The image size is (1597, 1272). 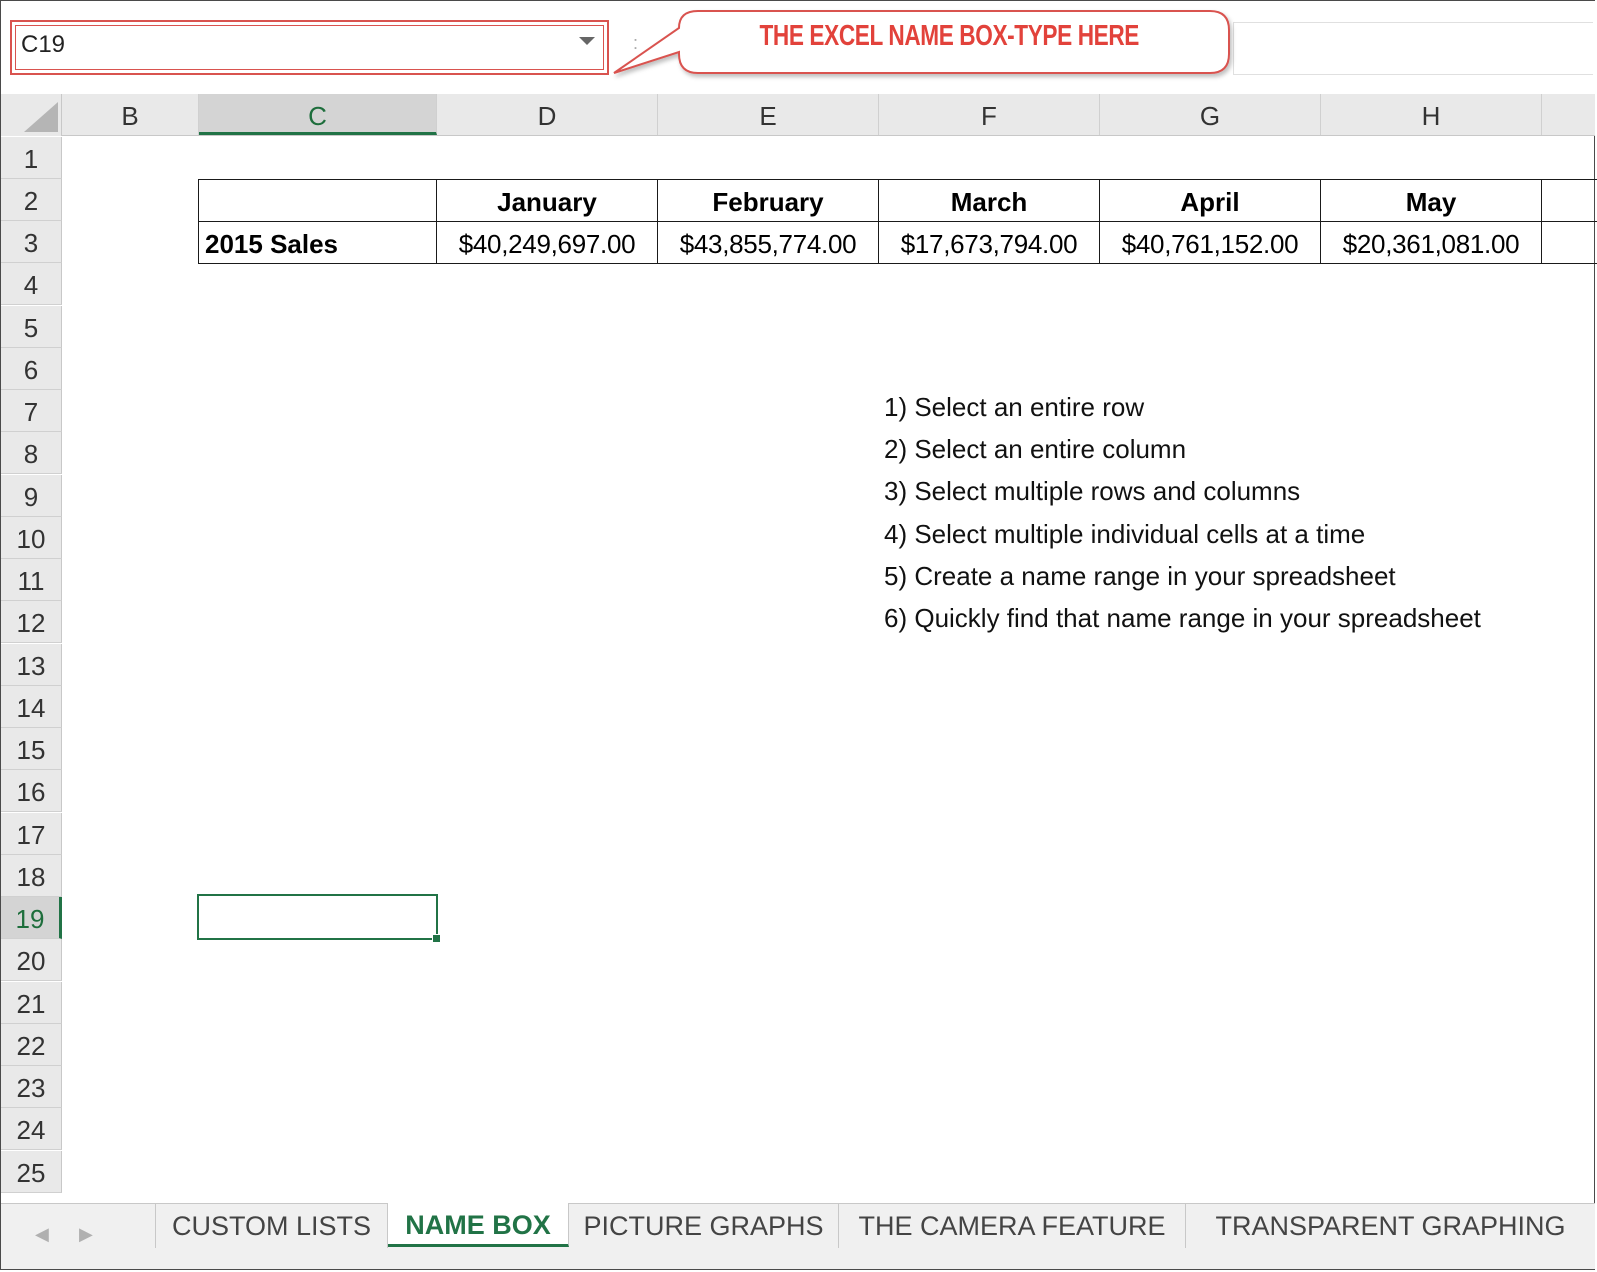 What do you see at coordinates (31, 496) in the screenshot?
I see `row-header: 9` at bounding box center [31, 496].